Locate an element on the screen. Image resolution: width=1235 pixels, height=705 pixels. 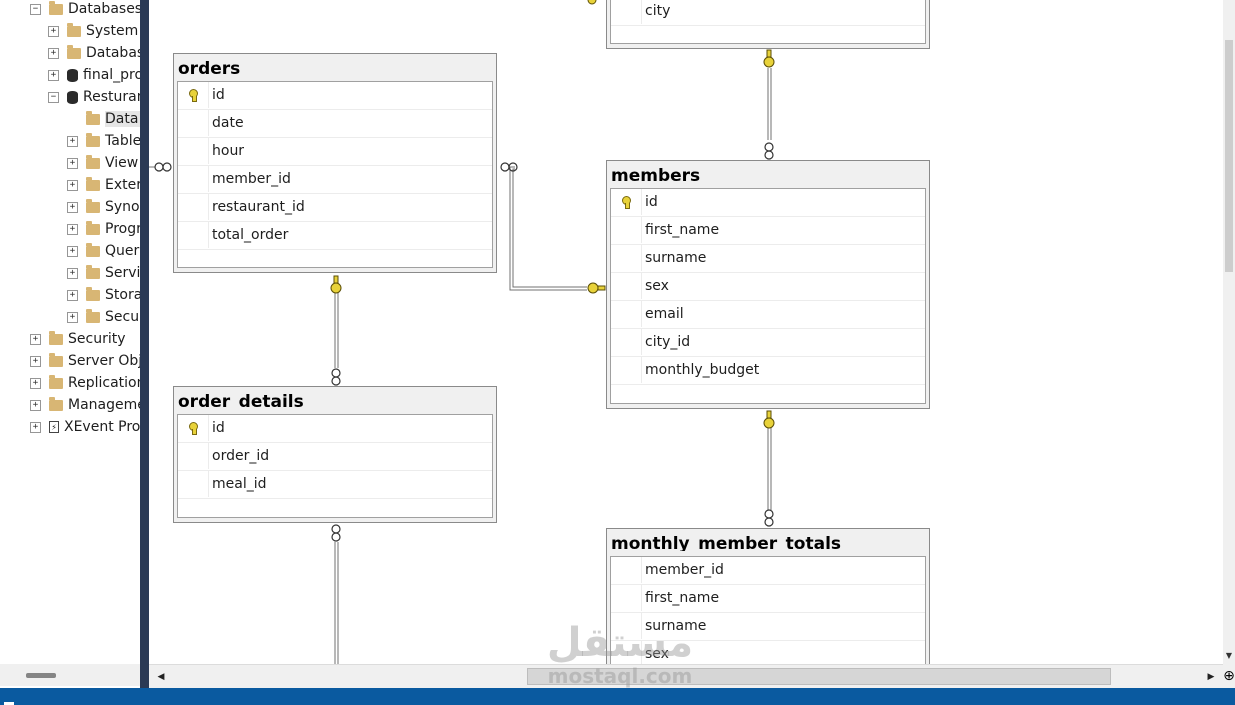
column-row: total_order is located at coordinates (335, 236).